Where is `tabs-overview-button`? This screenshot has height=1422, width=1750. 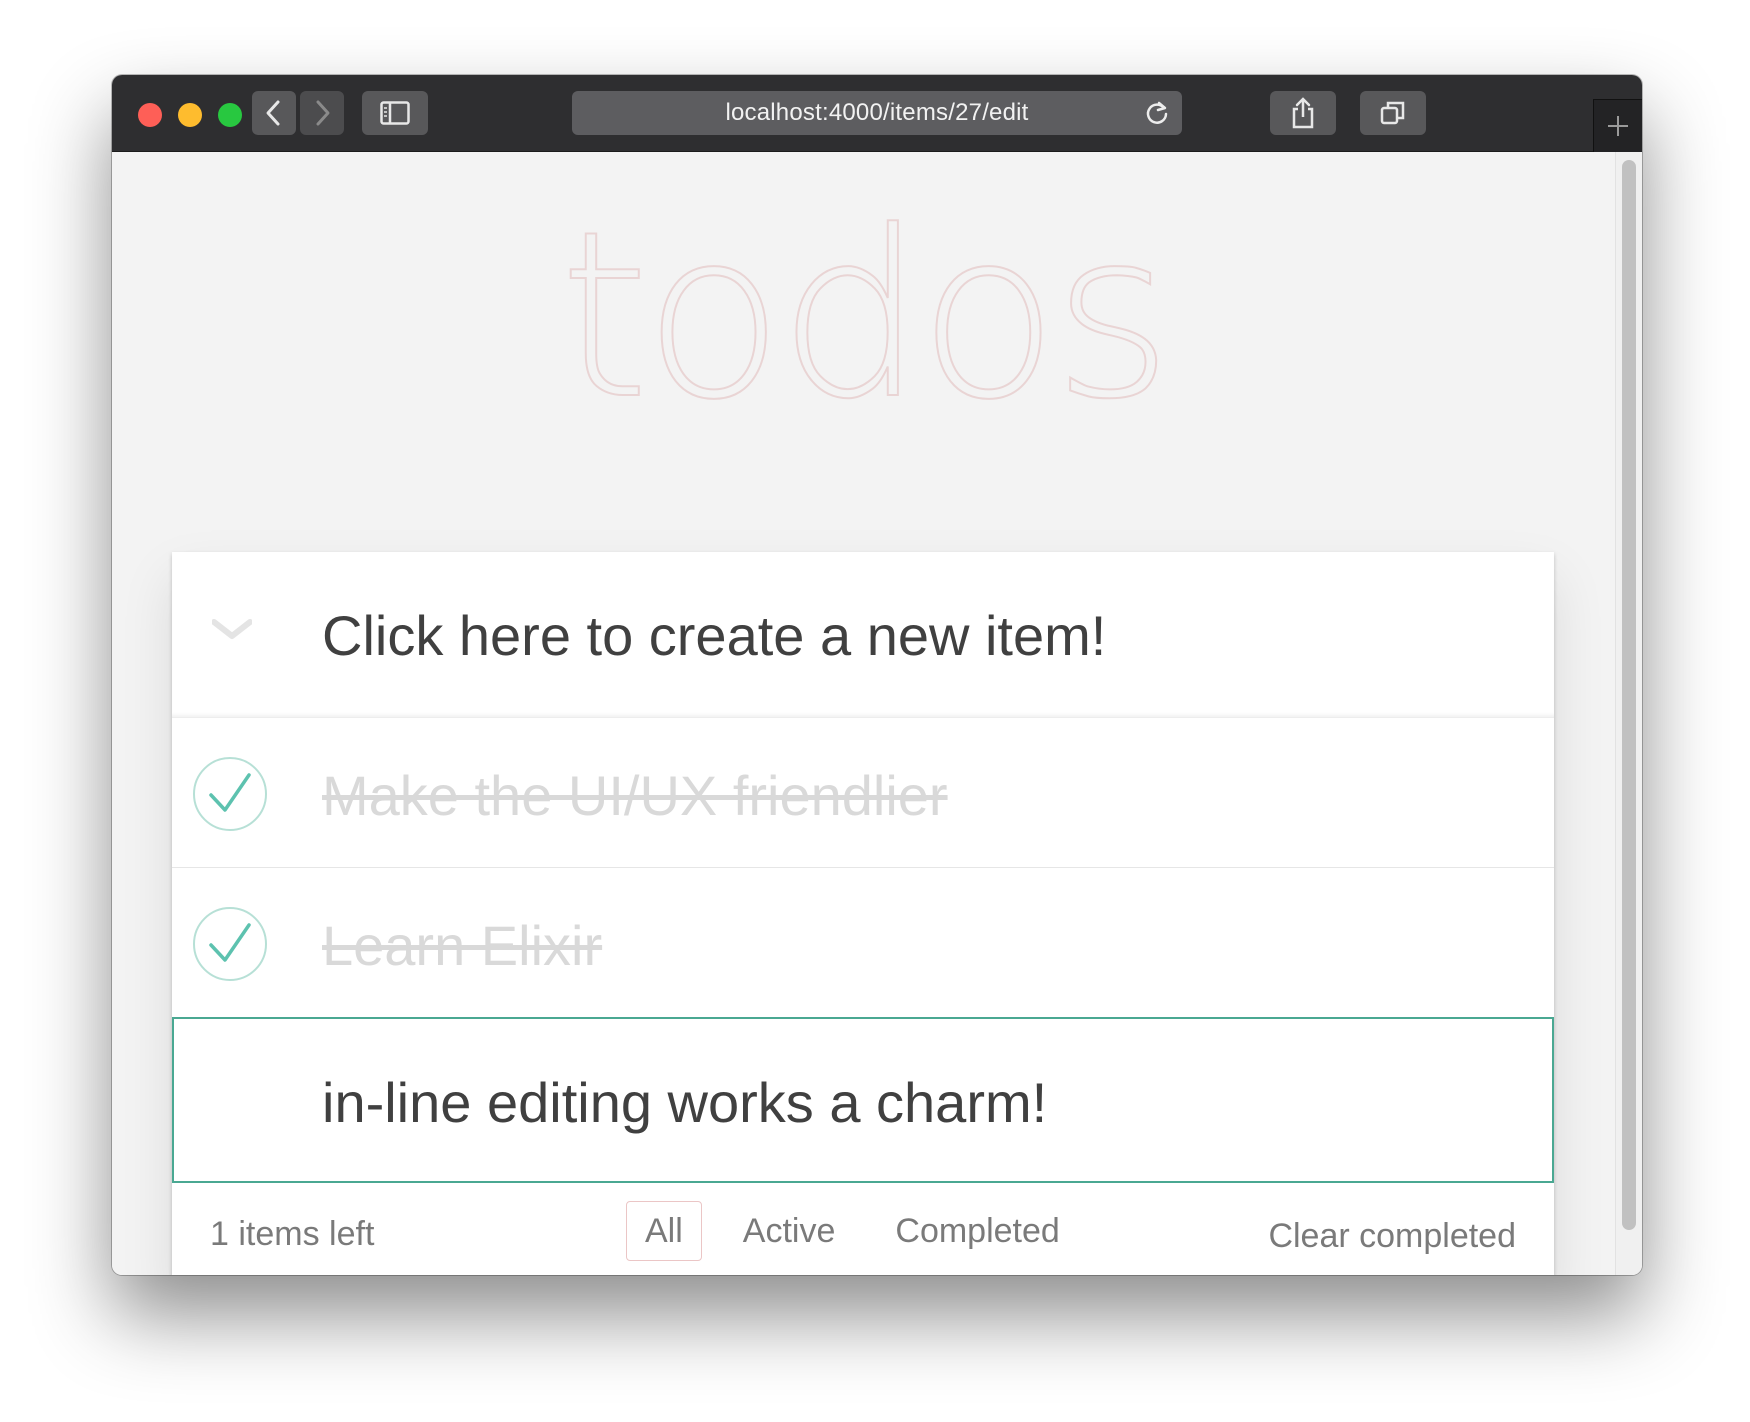 tabs-overview-button is located at coordinates (1393, 113).